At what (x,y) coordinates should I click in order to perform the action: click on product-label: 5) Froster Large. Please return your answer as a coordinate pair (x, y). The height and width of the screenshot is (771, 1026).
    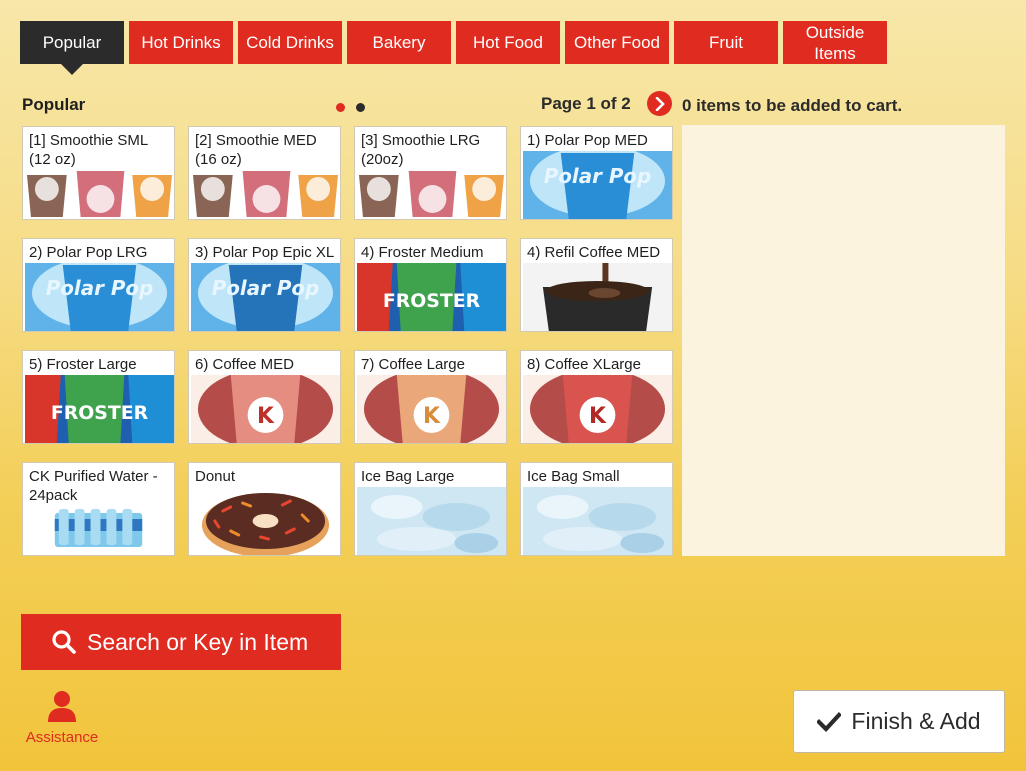
    Looking at the image, I should click on (83, 364).